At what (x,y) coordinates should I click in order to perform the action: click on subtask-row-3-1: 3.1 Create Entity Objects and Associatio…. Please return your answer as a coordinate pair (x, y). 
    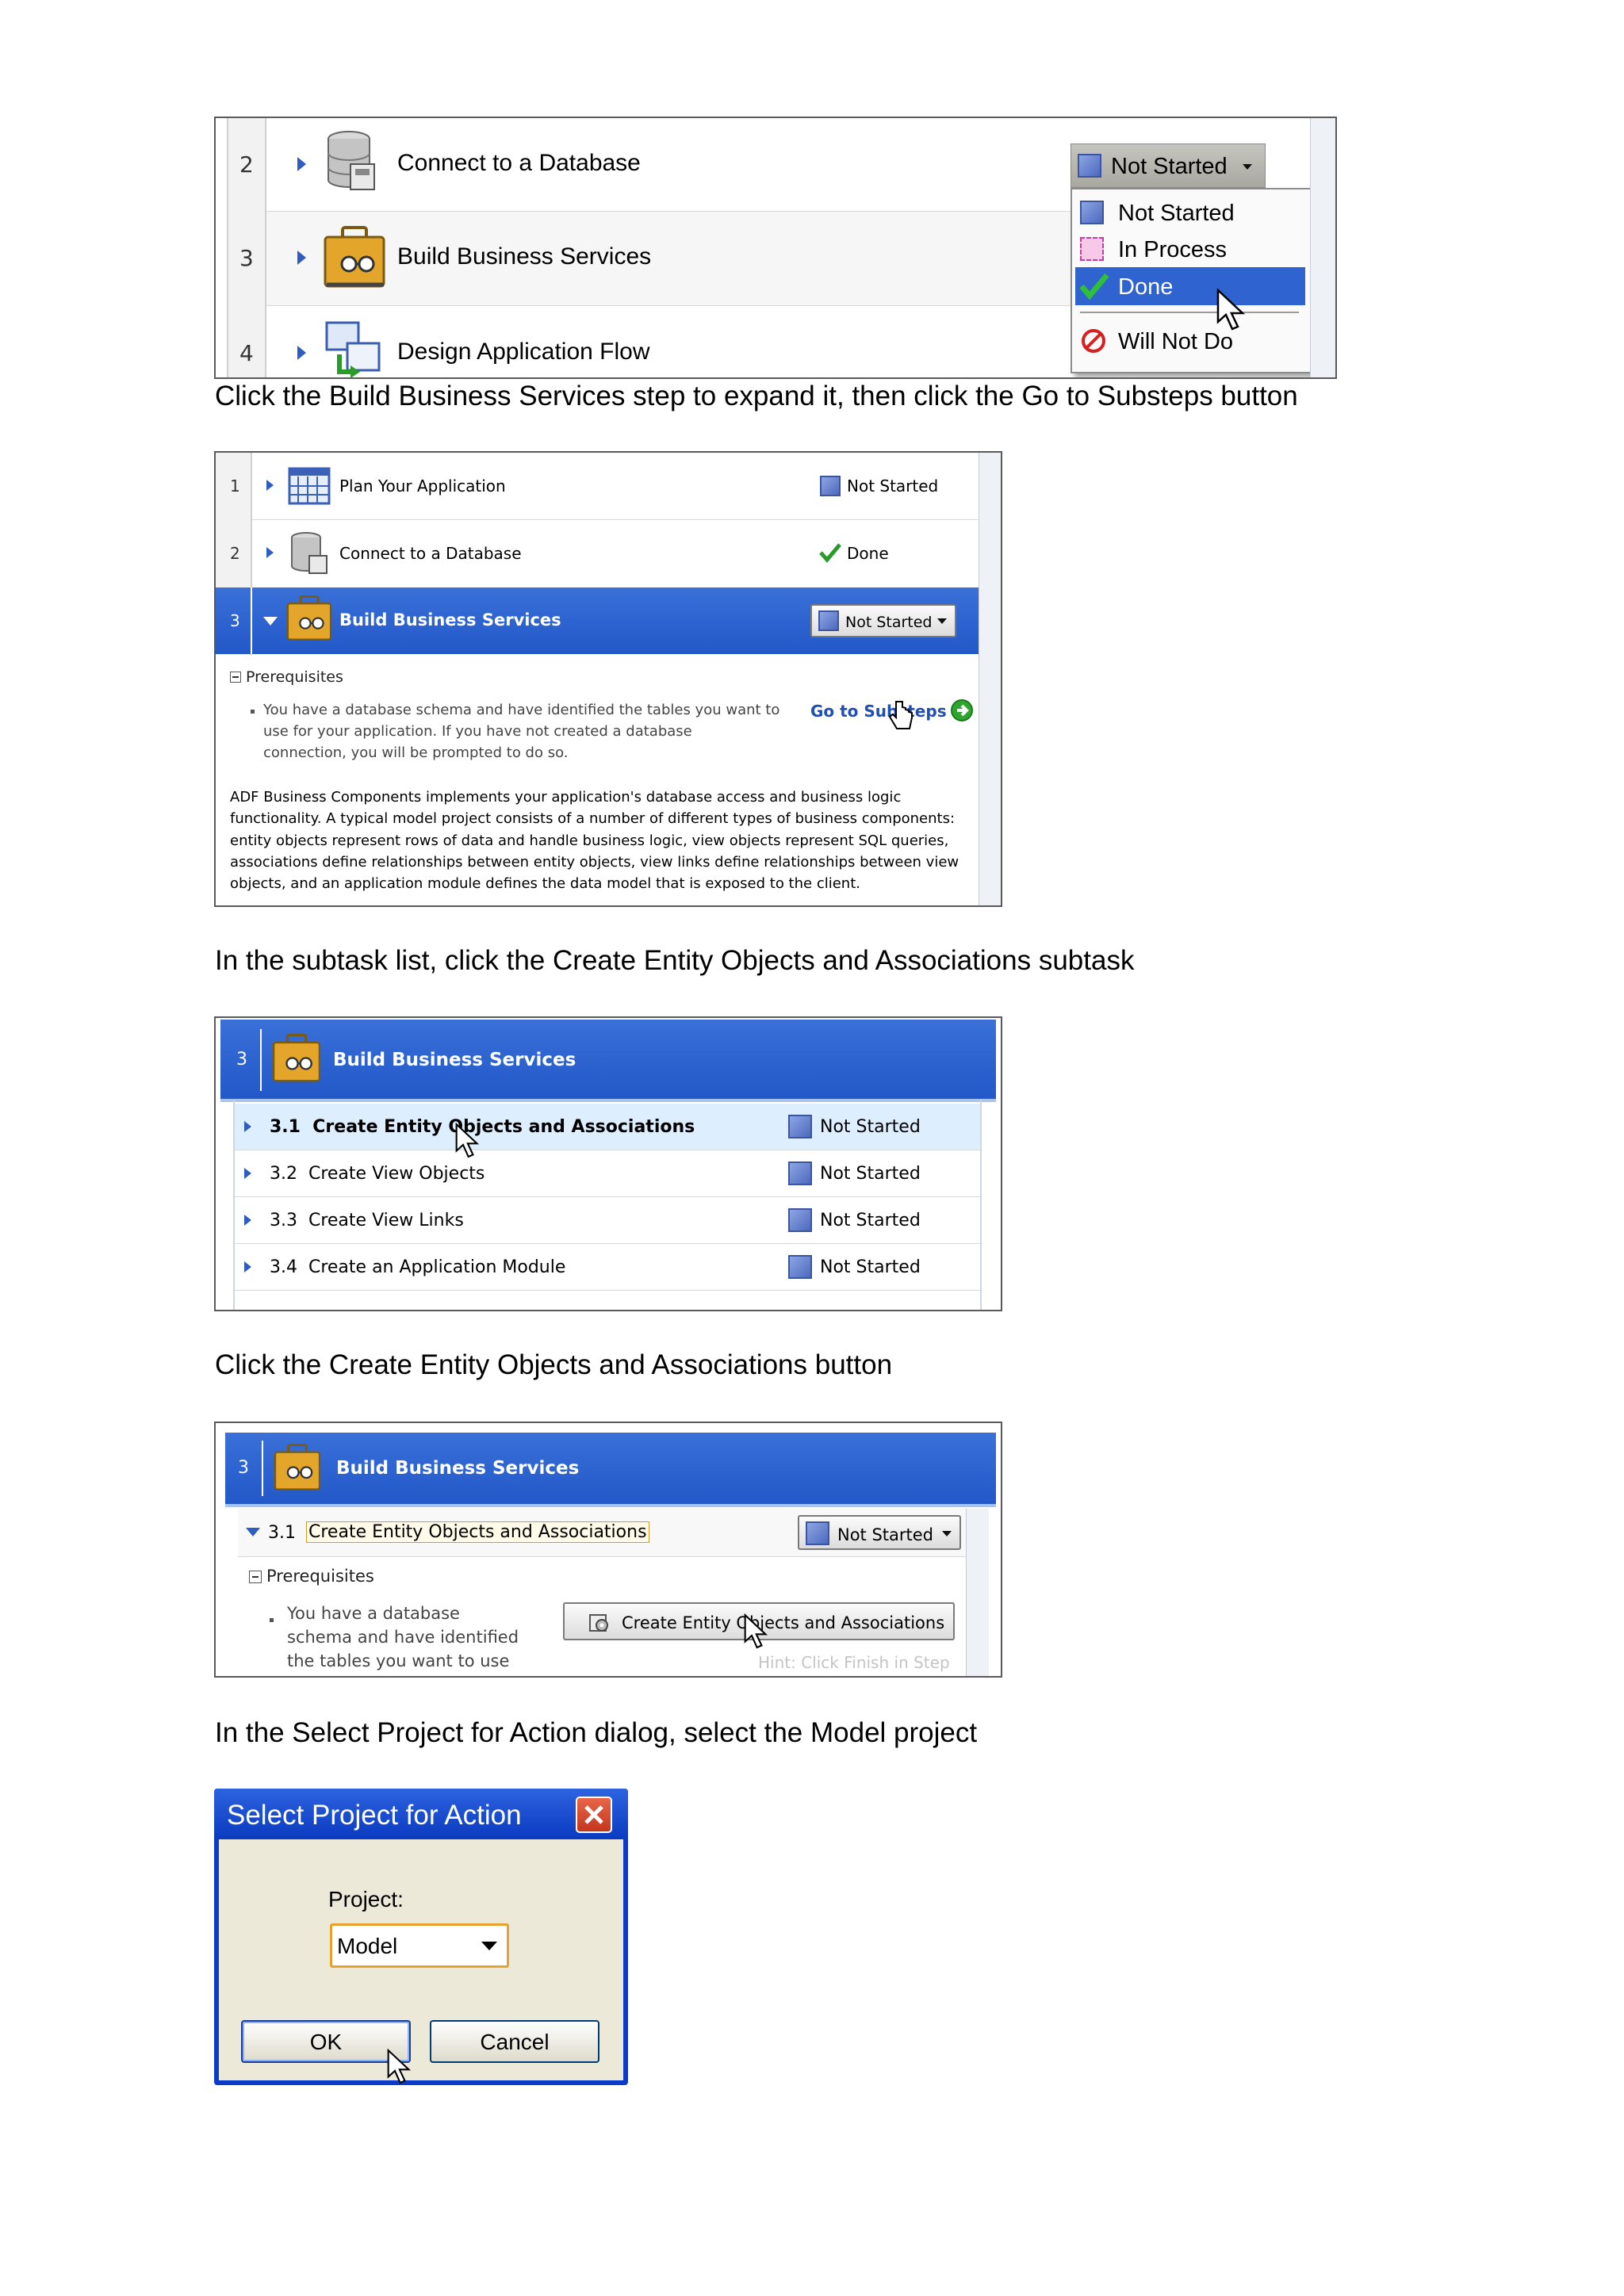
    Looking at the image, I should click on (602, 1533).